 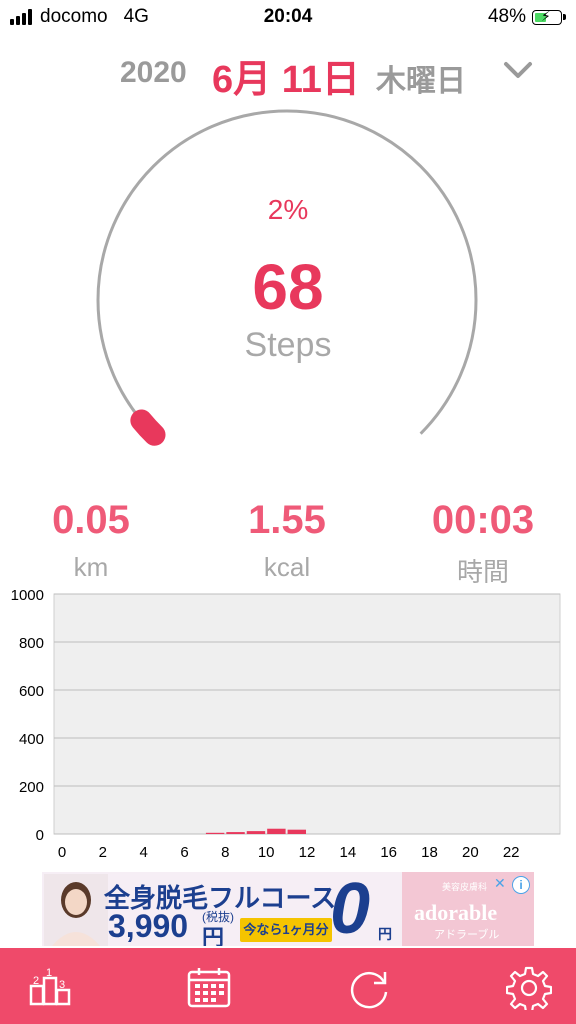 I want to click on time-stat: 00:03 時間, so click(x=482, y=543).